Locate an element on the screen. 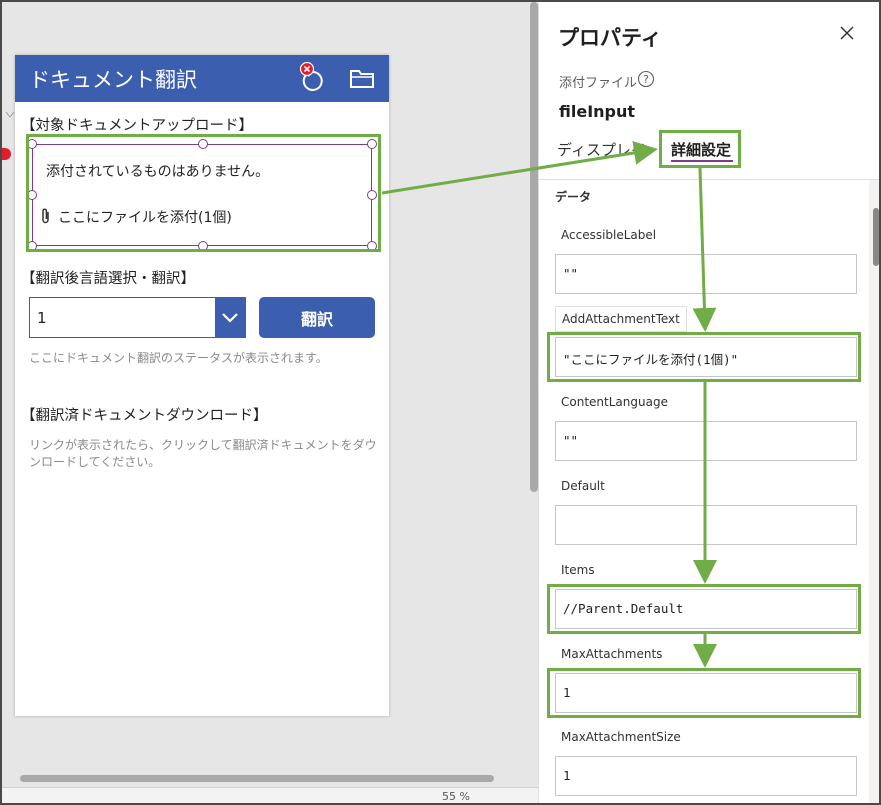  tab-divider is located at coordinates (709, 179).